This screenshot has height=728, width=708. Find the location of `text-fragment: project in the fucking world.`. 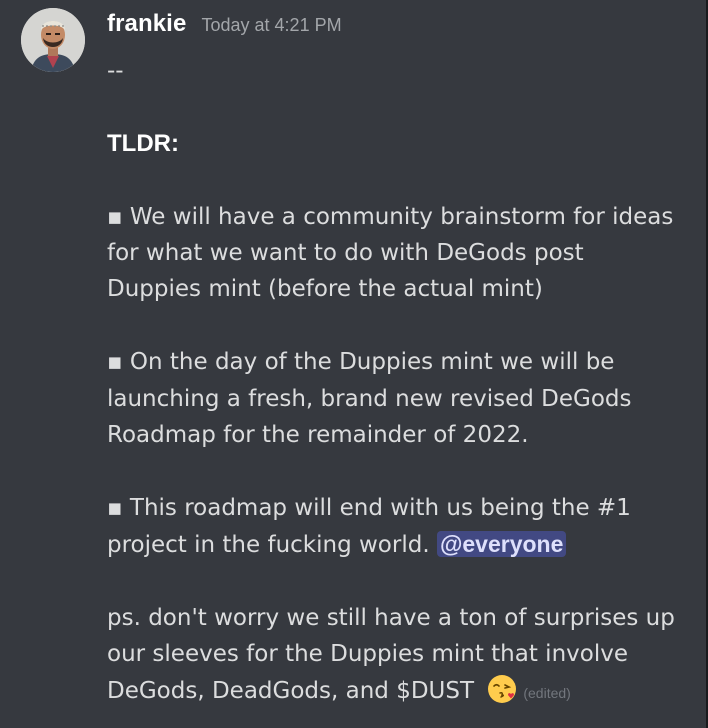

text-fragment: project in the fucking world. is located at coordinates (272, 545).